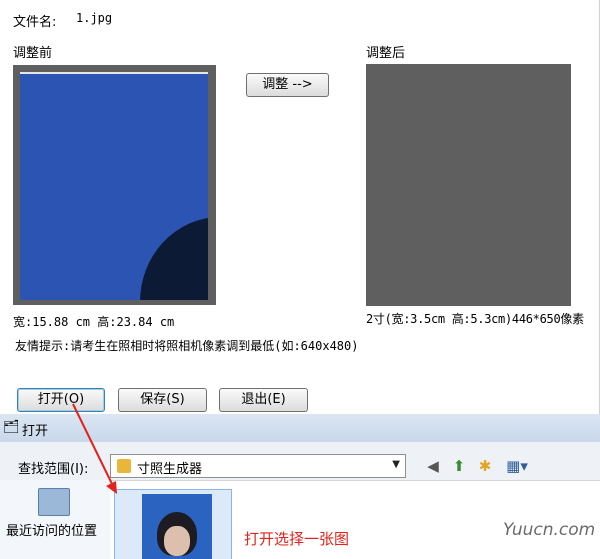  What do you see at coordinates (549, 530) in the screenshot?
I see `watermark: Yuucn.com` at bounding box center [549, 530].